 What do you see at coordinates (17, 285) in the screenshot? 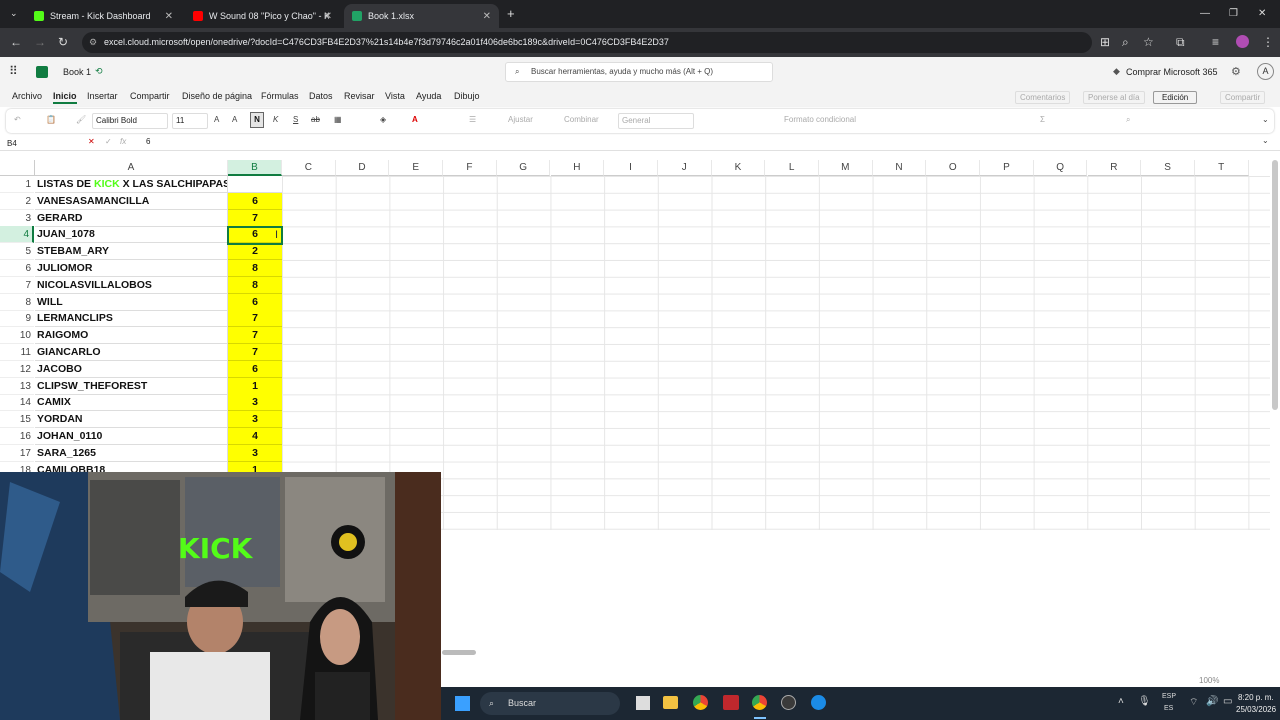
I see `row-header-7: 7` at bounding box center [17, 285].